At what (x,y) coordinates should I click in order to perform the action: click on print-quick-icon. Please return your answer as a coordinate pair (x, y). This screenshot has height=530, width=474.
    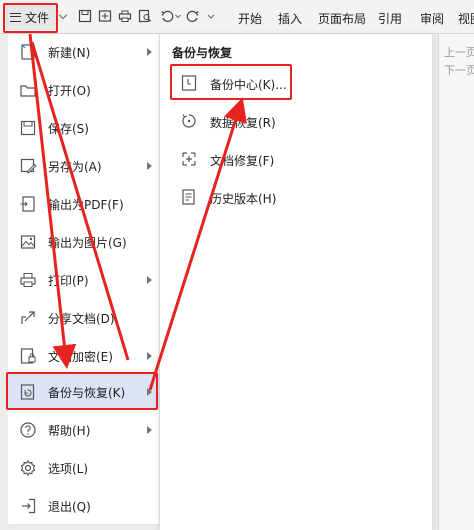
    Looking at the image, I should click on (125, 16).